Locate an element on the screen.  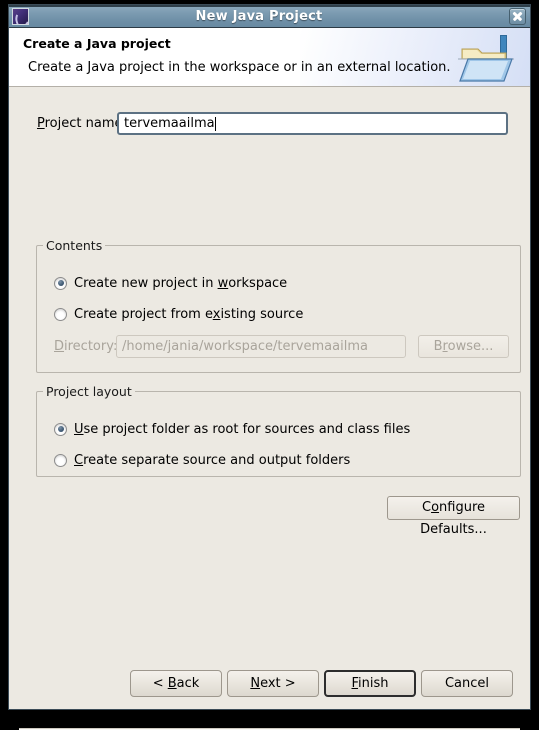
window-title: New Java Project is located at coordinates (259, 16).